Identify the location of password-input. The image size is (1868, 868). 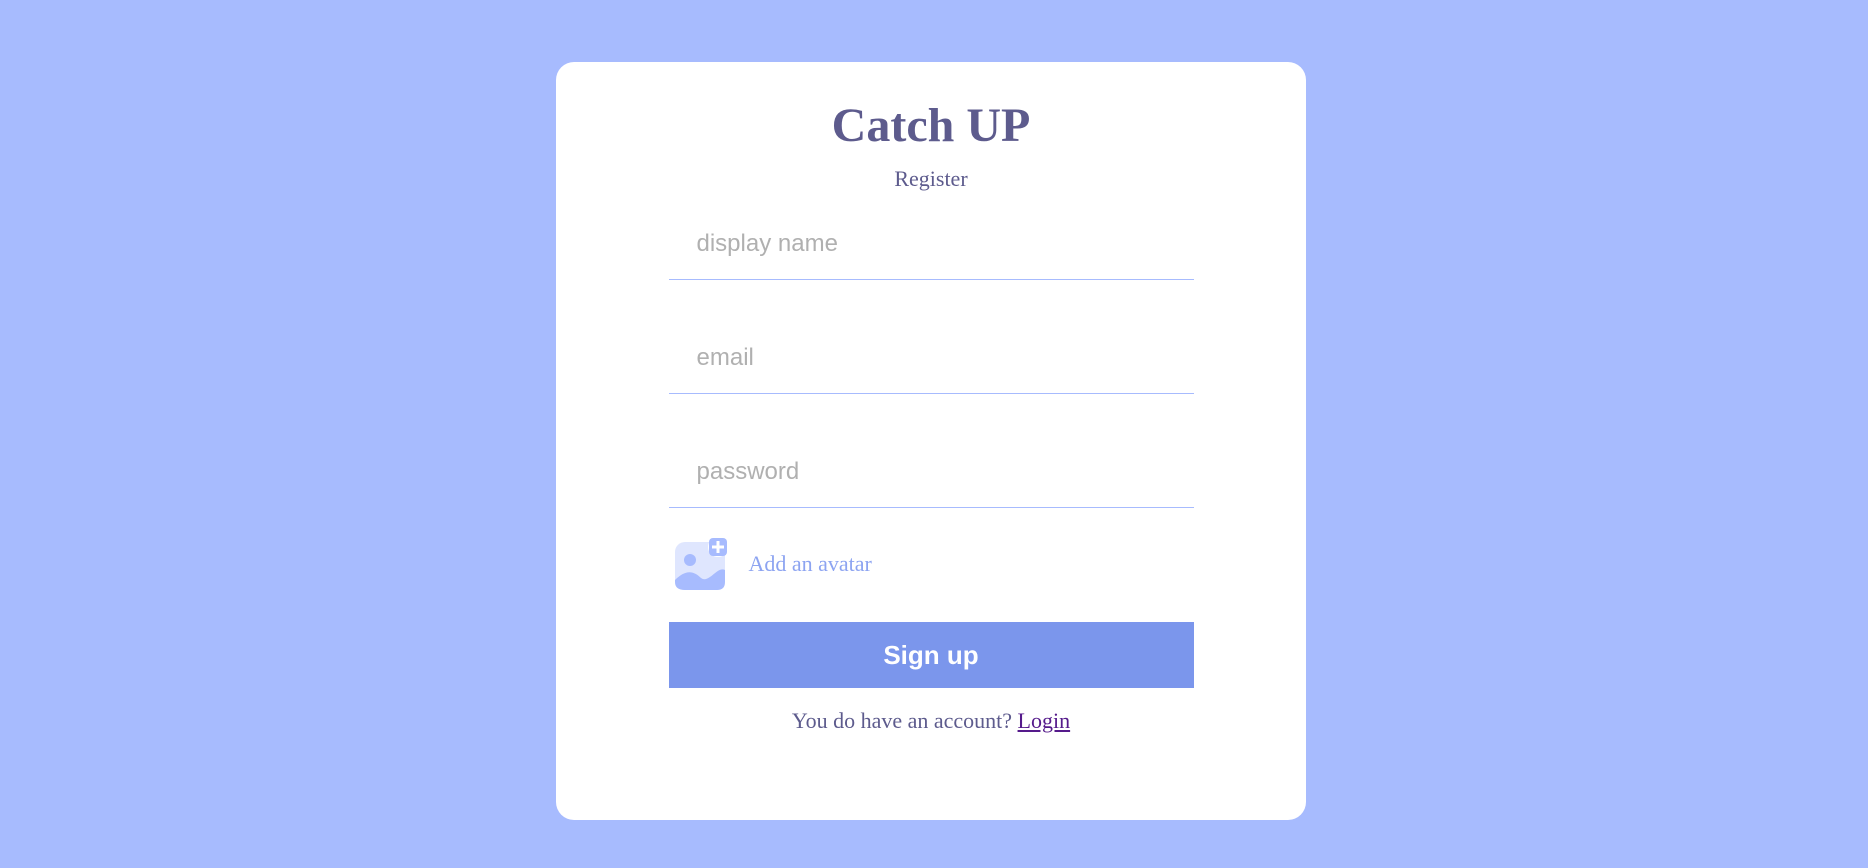
(931, 472).